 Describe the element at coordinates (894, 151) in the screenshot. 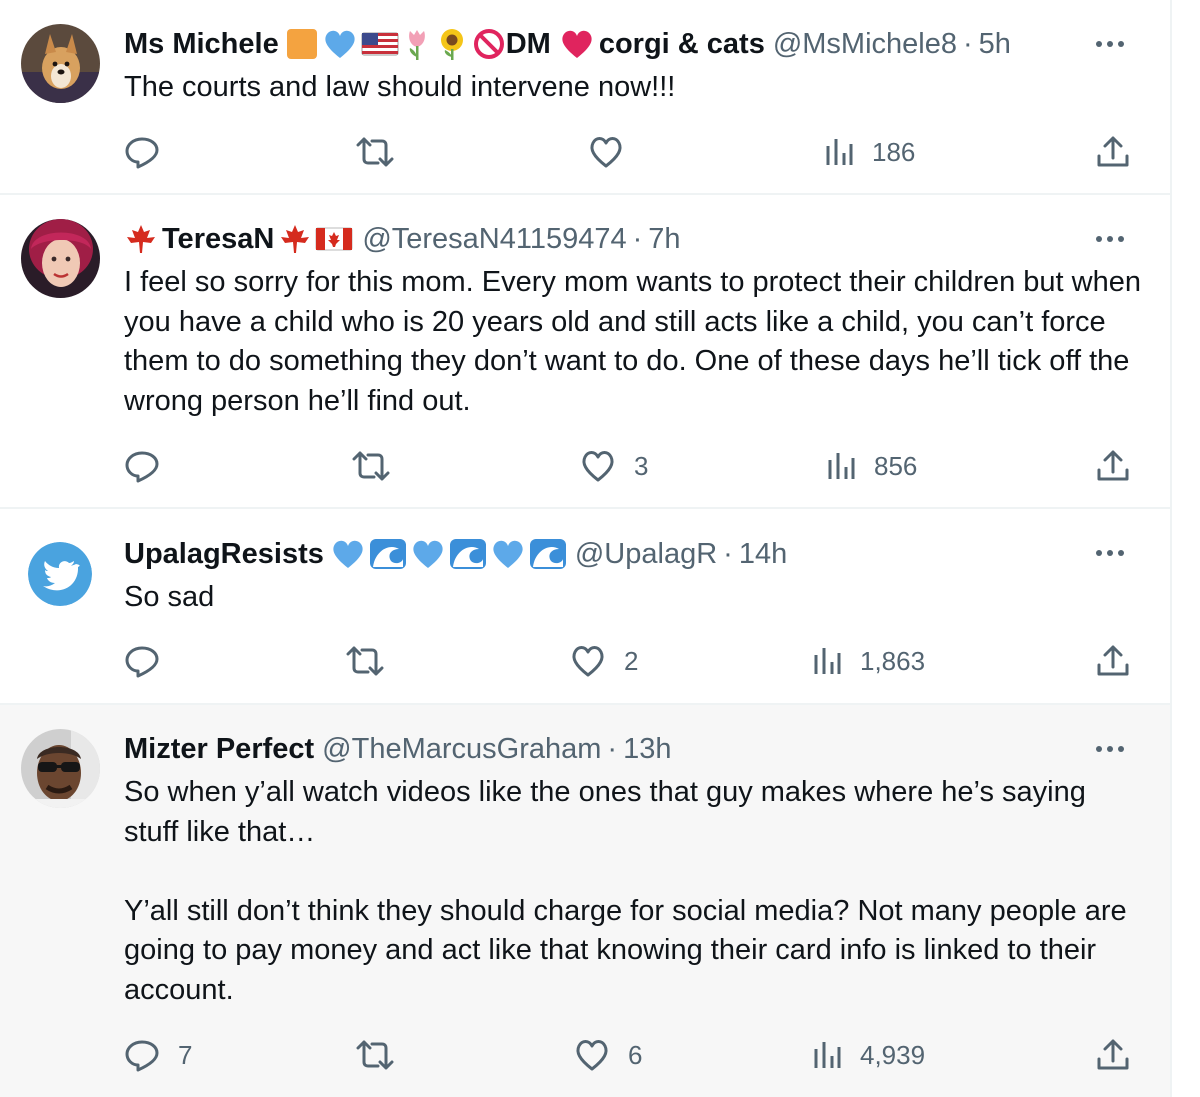

I see `view-count: 186` at that location.